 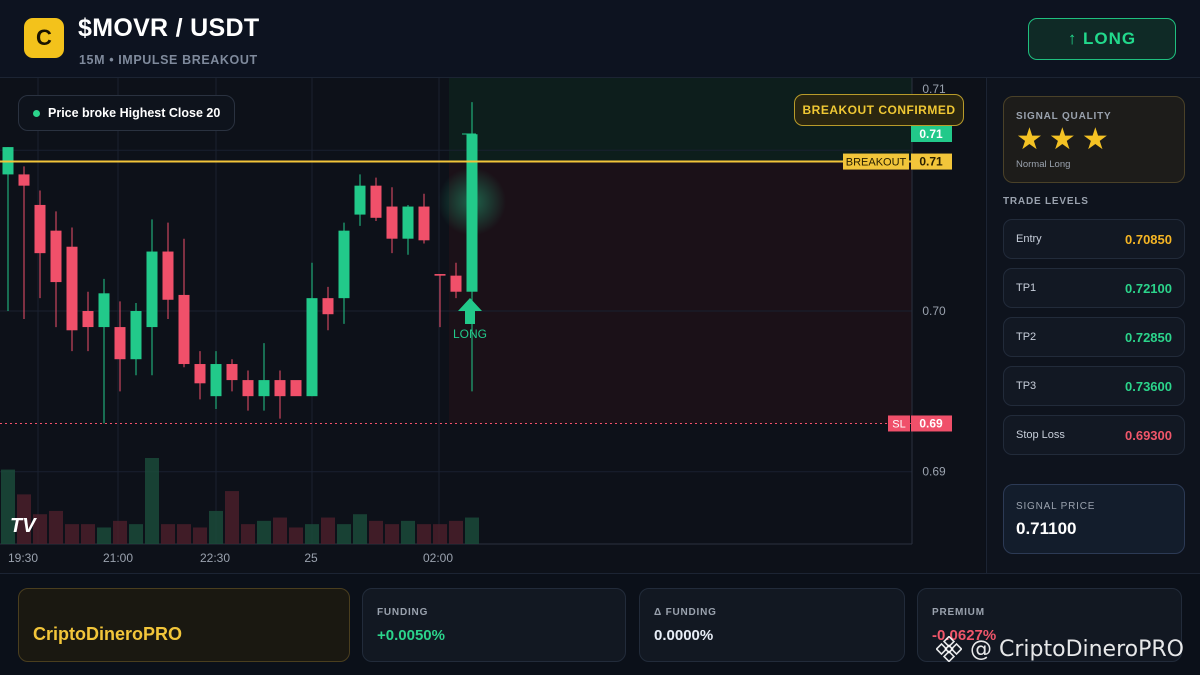 I want to click on level-label: TP2, so click(x=1026, y=337).